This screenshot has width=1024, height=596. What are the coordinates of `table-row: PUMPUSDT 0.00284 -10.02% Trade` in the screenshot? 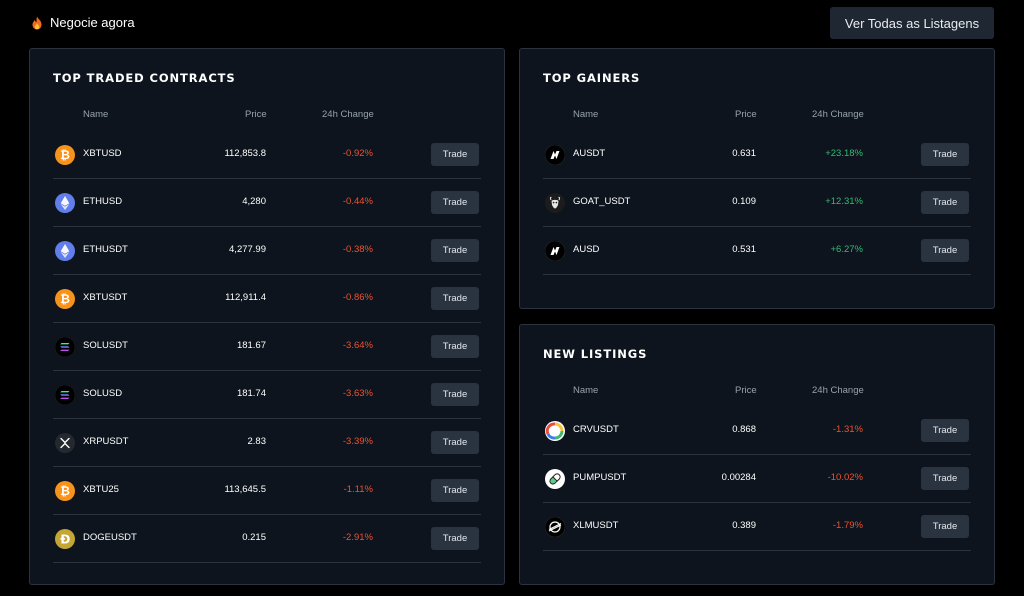 It's located at (757, 479).